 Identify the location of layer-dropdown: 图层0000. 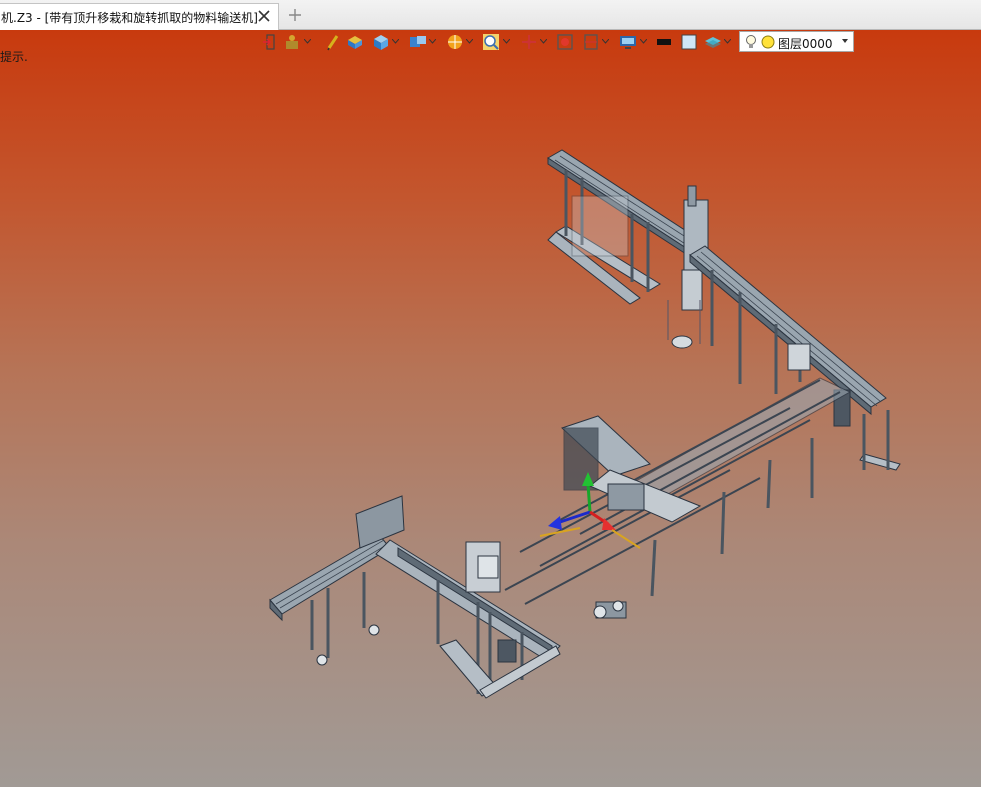
(796, 41).